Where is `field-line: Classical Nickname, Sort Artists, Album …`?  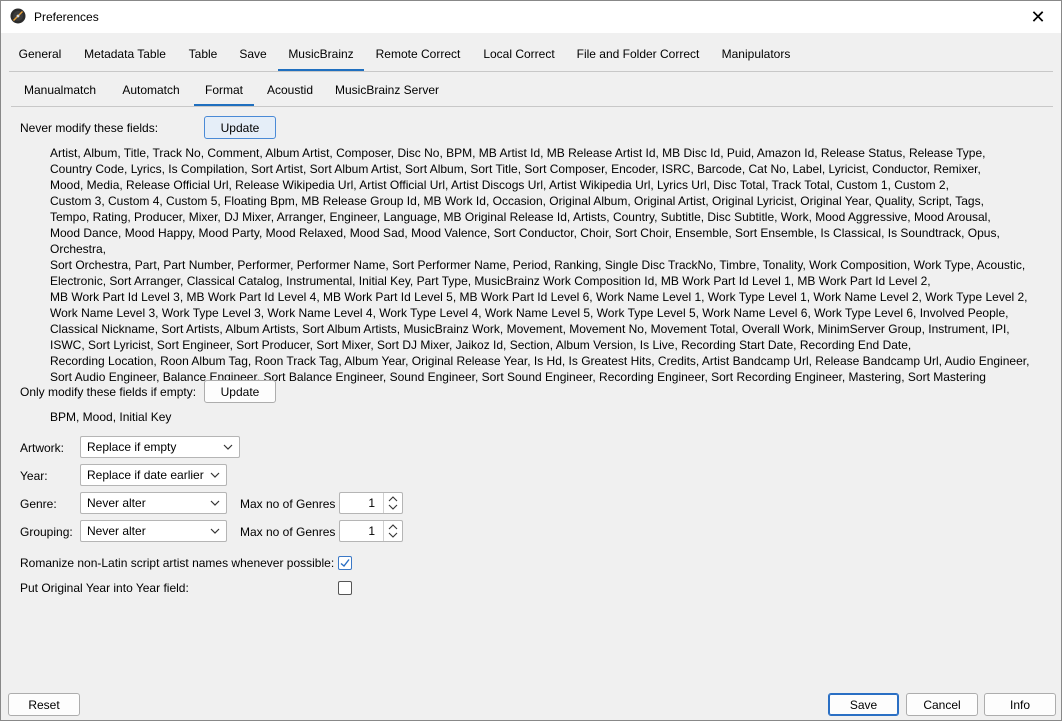
field-line: Classical Nickname, Sort Artists, Album … is located at coordinates (530, 329).